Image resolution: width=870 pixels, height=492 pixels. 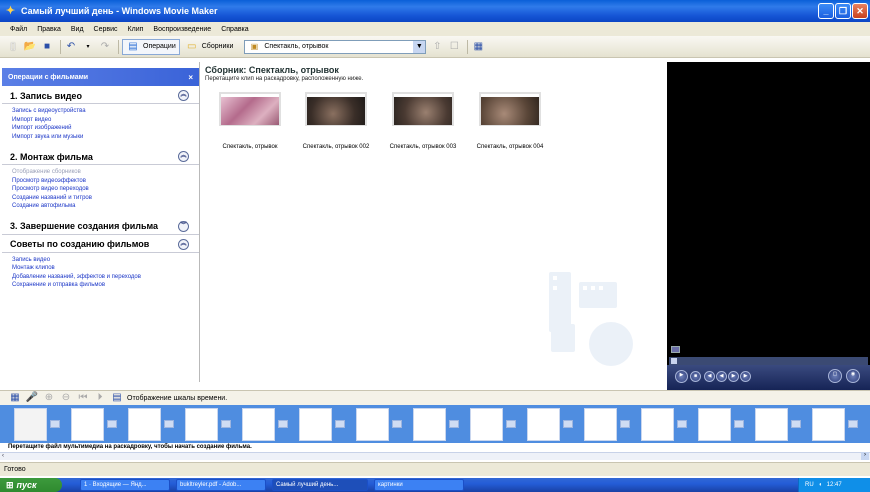 What do you see at coordinates (234, 29) in the screenshot?
I see `menu-help: Справка` at bounding box center [234, 29].